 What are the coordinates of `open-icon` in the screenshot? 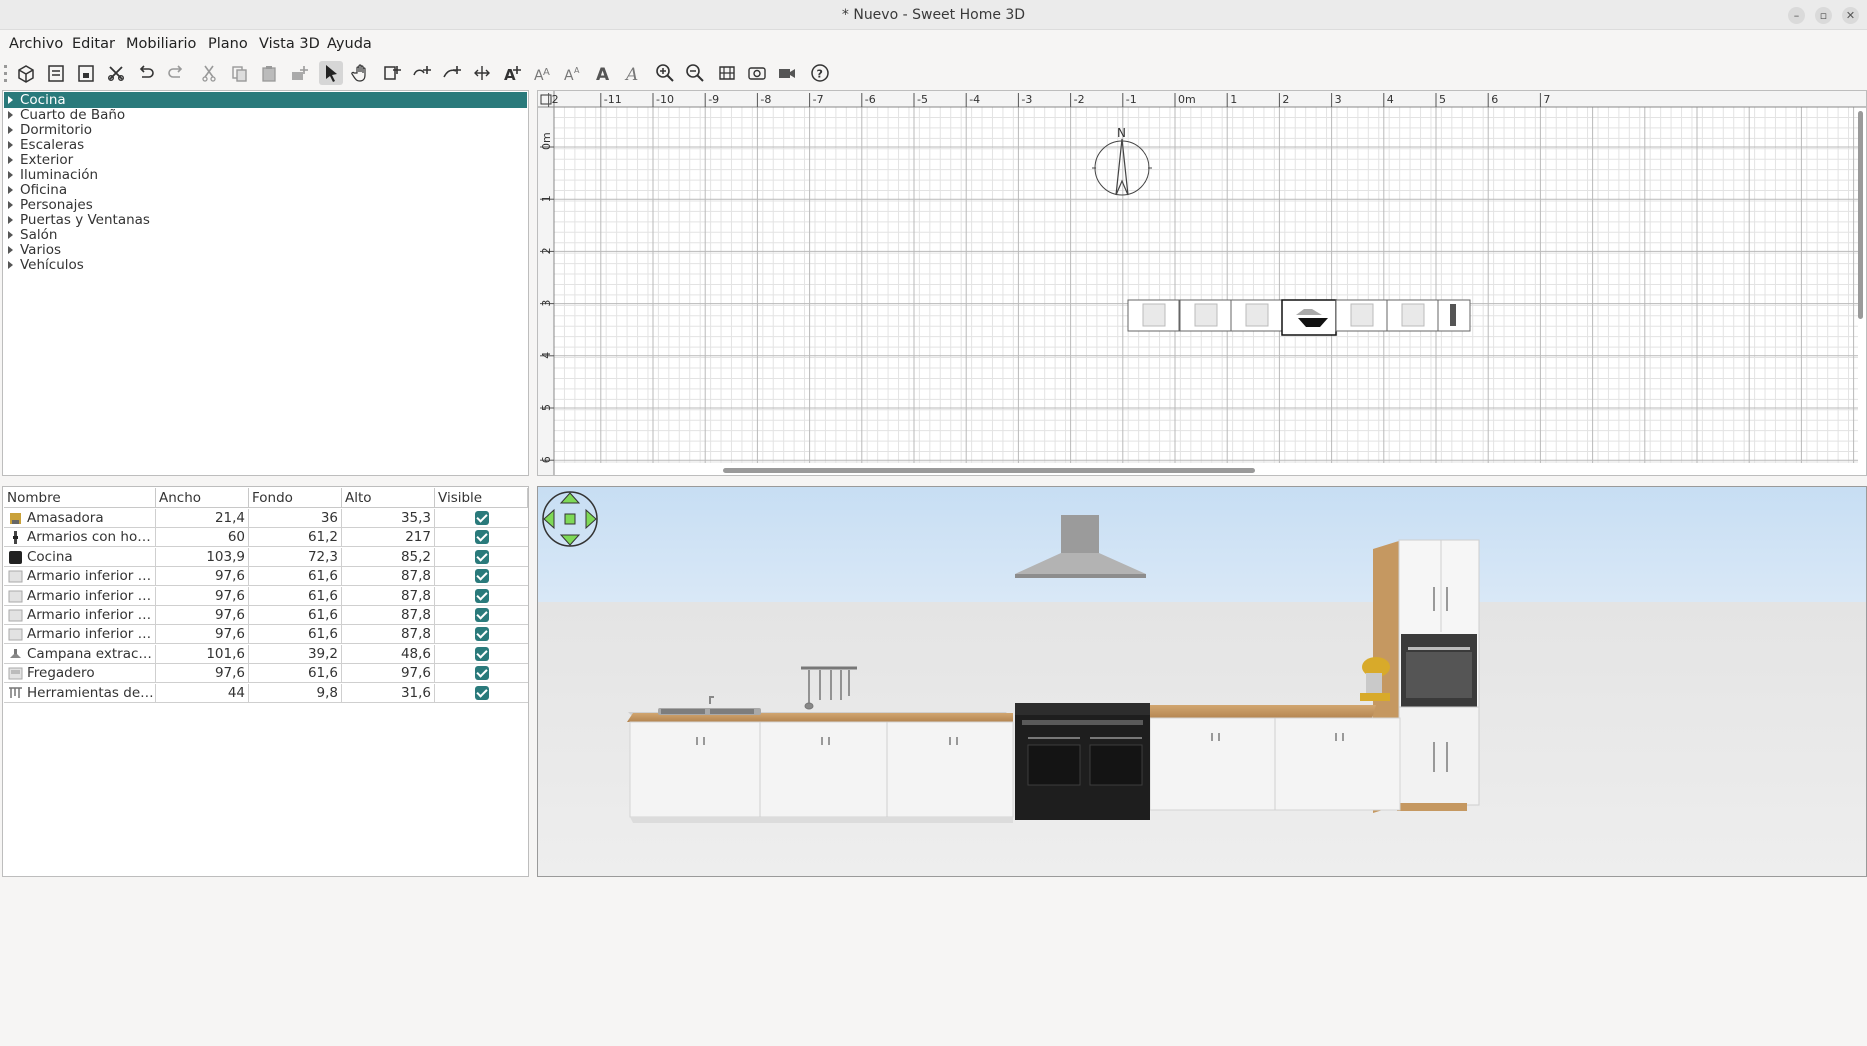 It's located at (56, 73).